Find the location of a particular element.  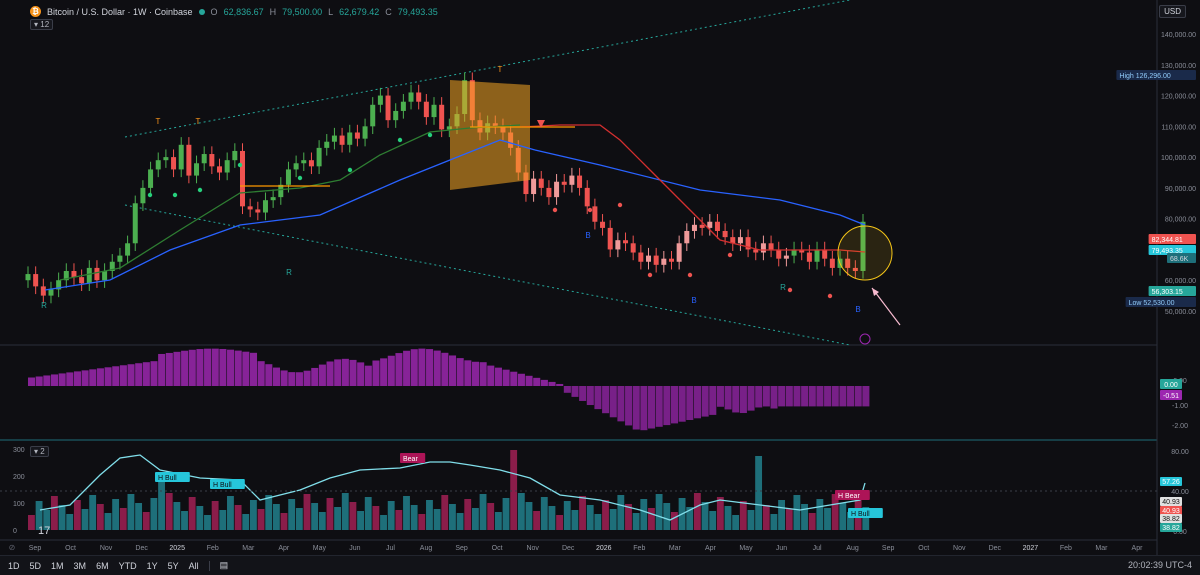

pane-collapse-toggle: ▾ 2 is located at coordinates (39, 451).